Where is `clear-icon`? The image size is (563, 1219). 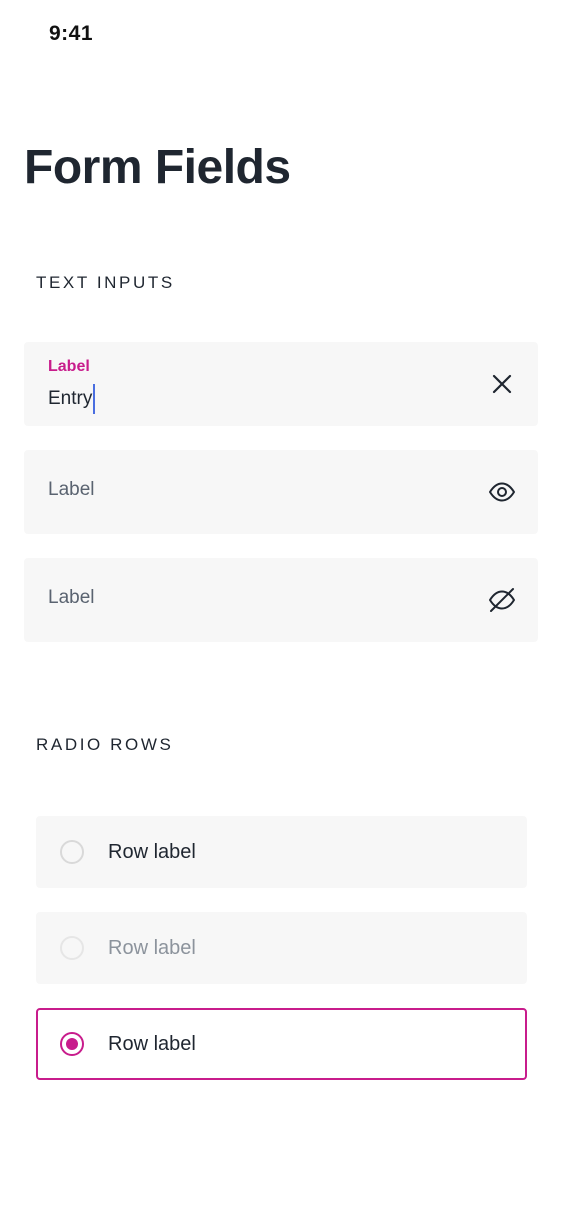 clear-icon is located at coordinates (502, 384).